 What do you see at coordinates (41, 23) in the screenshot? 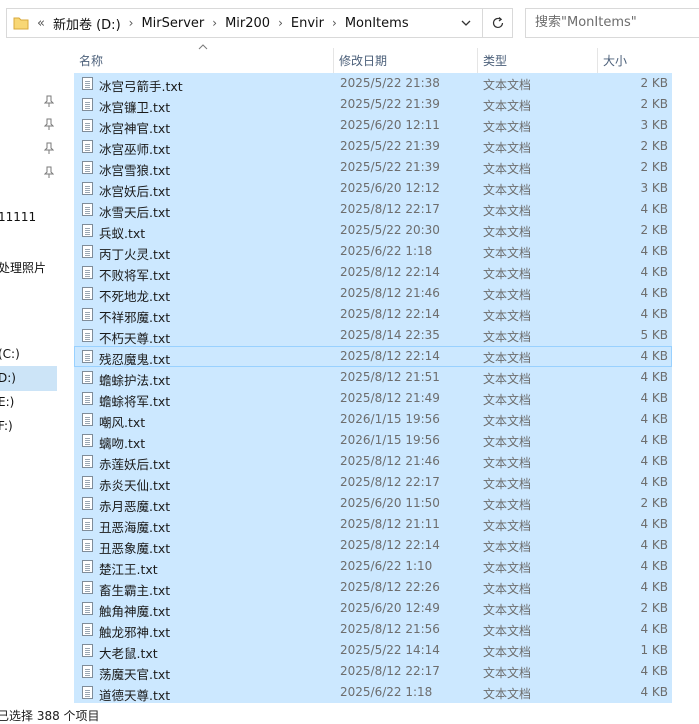
I see `breadcrumb-overflow: «` at bounding box center [41, 23].